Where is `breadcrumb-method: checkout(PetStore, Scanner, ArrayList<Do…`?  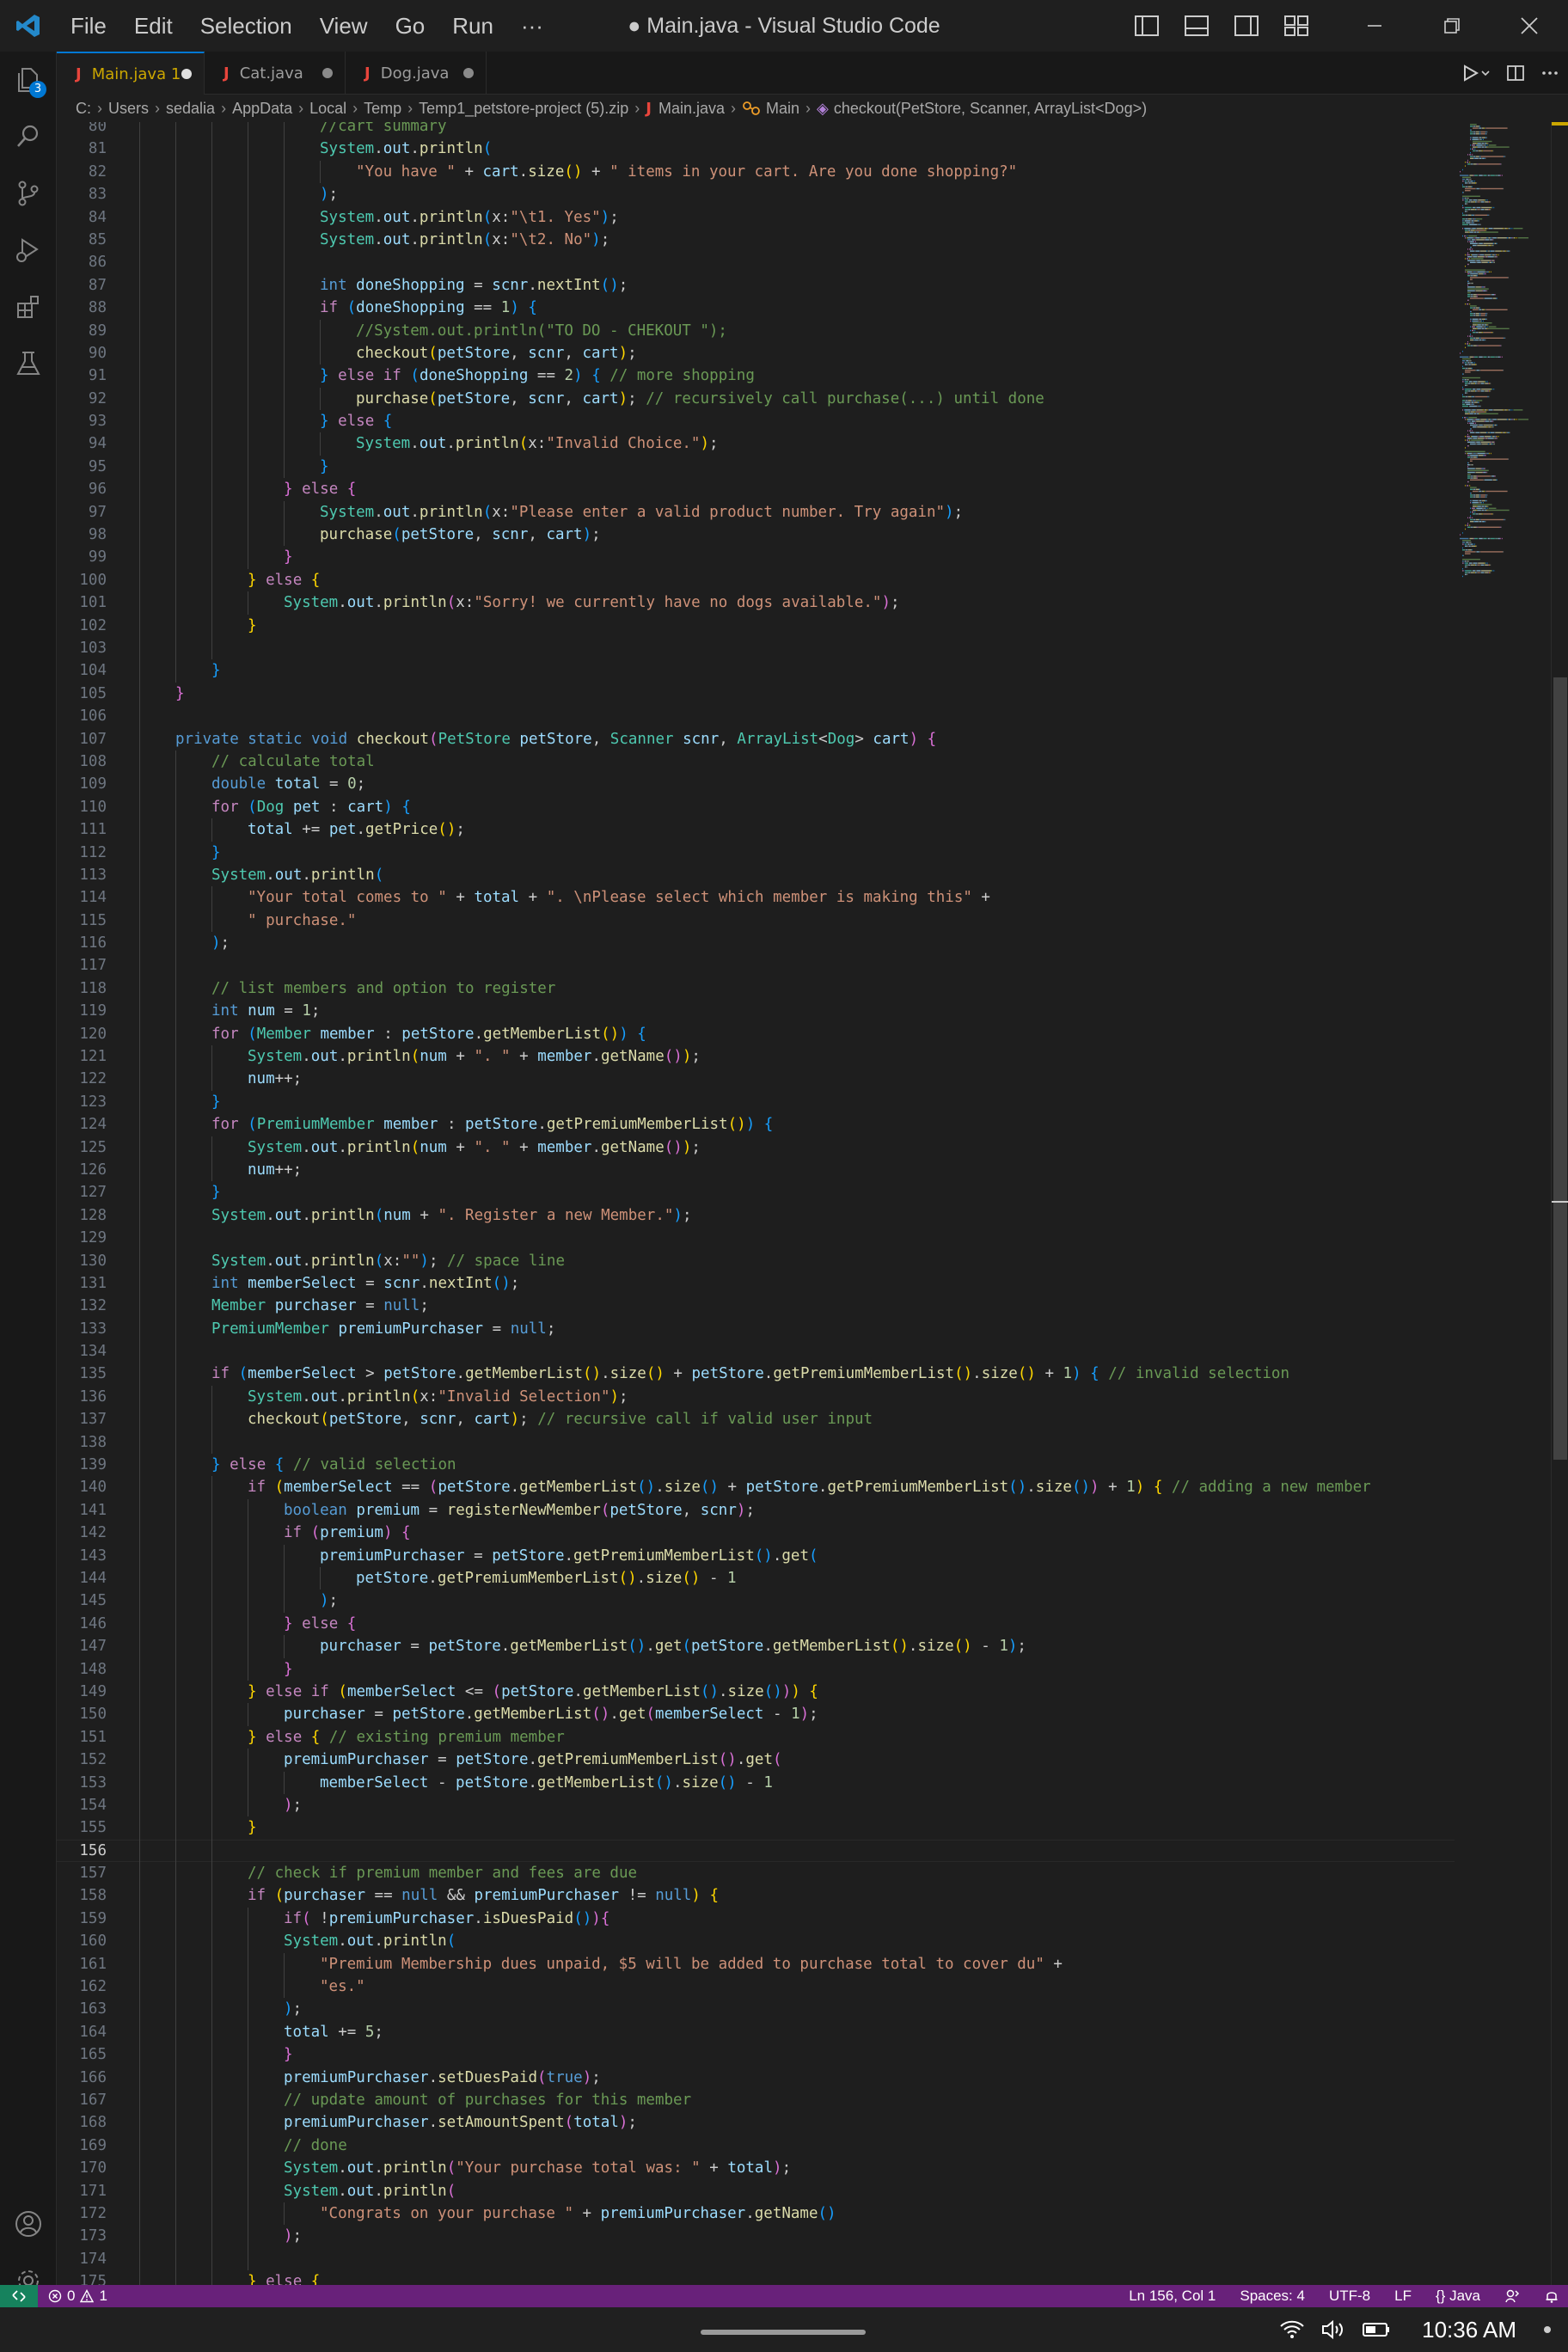
breadcrumb-method: checkout(PetStore, Scanner, ArrayList<Do… is located at coordinates (991, 109).